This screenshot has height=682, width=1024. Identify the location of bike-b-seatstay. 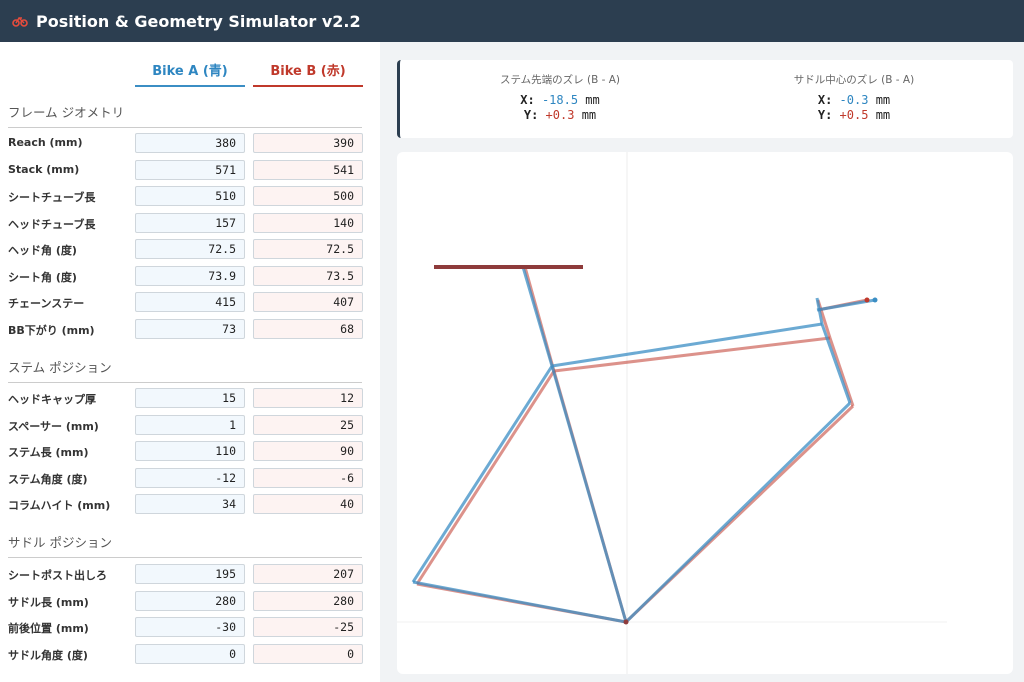
(485, 477).